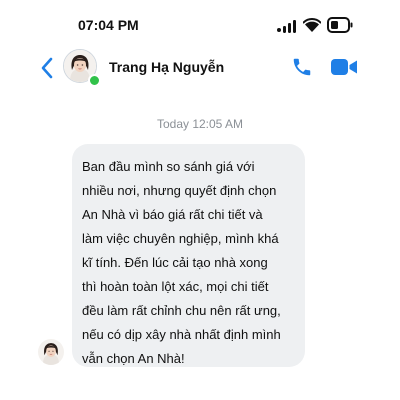 The image size is (400, 400). What do you see at coordinates (302, 67) in the screenshot?
I see `phone-icon` at bounding box center [302, 67].